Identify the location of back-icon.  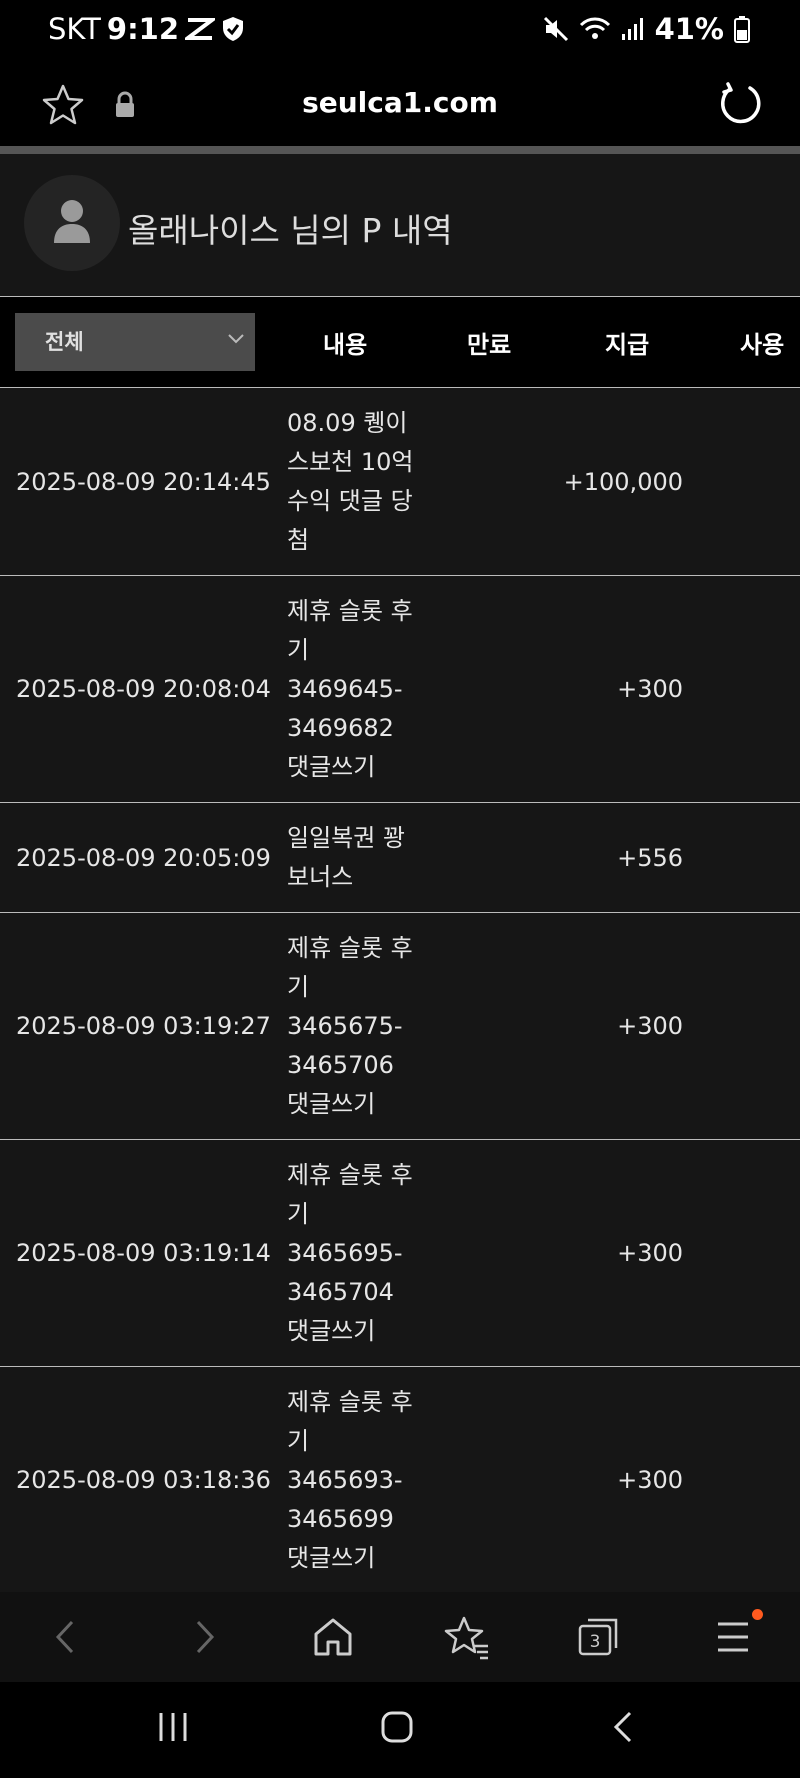
(67, 1637).